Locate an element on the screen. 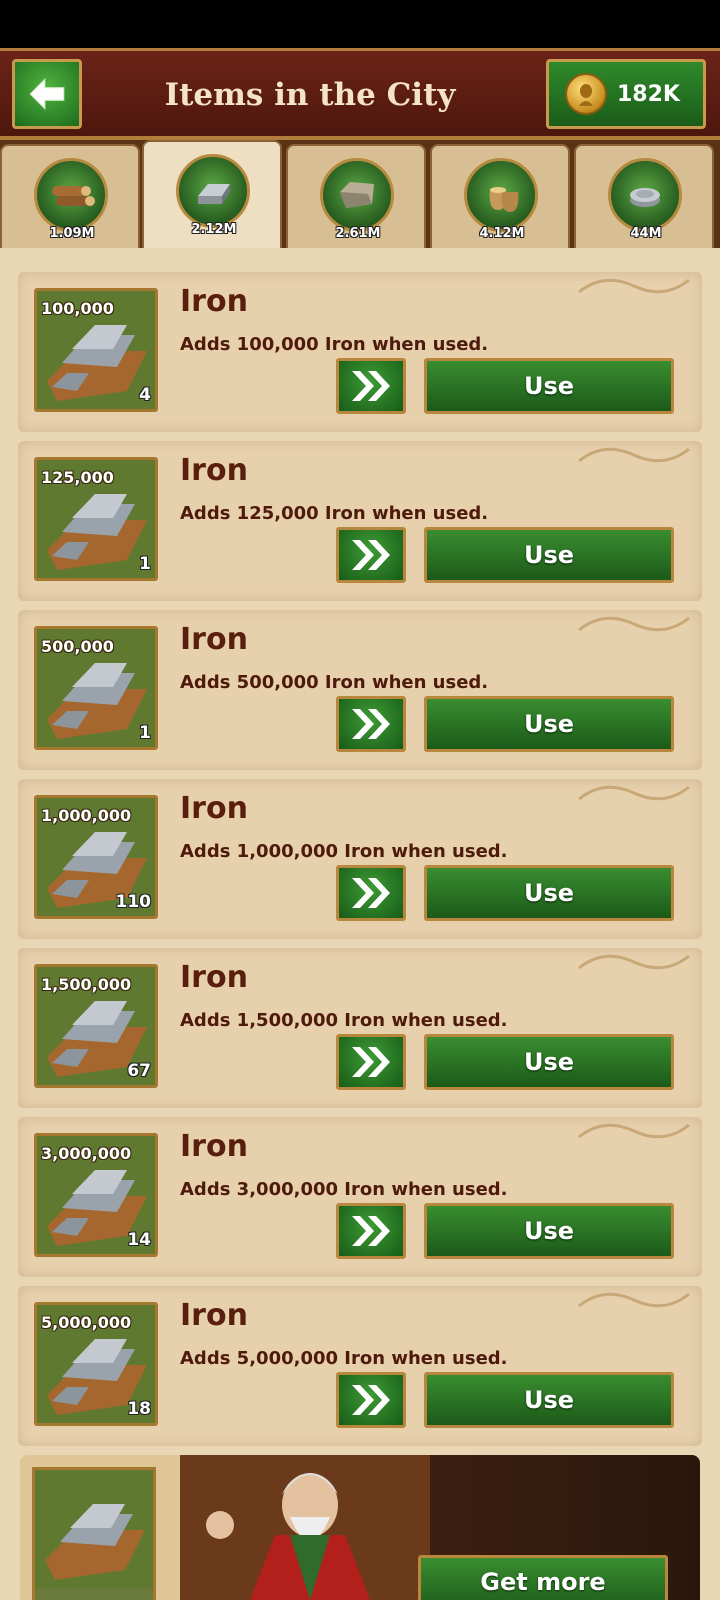  item-amount: 500,000 is located at coordinates (77, 646).